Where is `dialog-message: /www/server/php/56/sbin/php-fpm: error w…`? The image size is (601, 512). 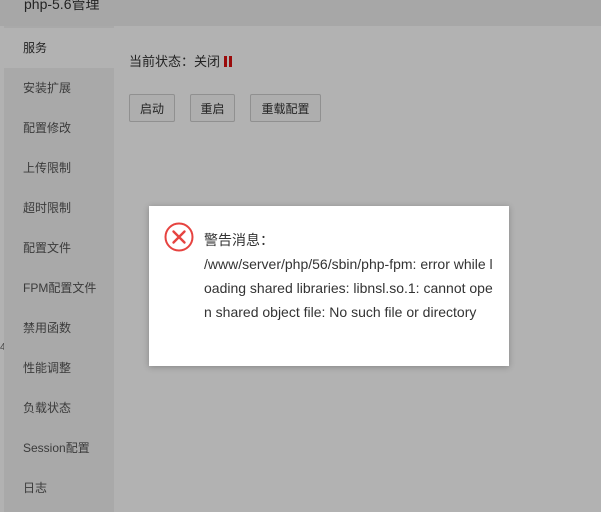
dialog-message: /www/server/php/56/sbin/php-fpm: error w… is located at coordinates (348, 288).